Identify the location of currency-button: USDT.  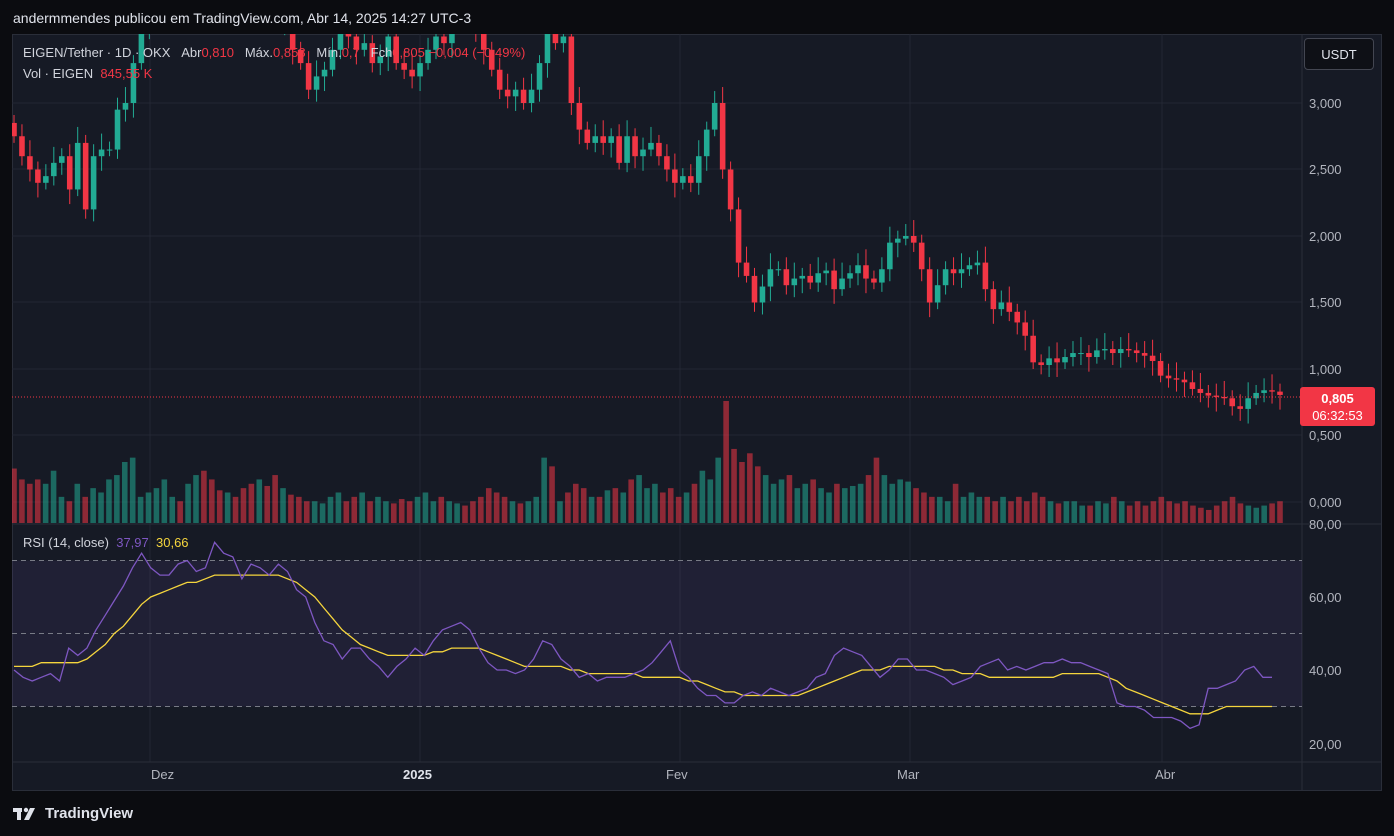
(1339, 54).